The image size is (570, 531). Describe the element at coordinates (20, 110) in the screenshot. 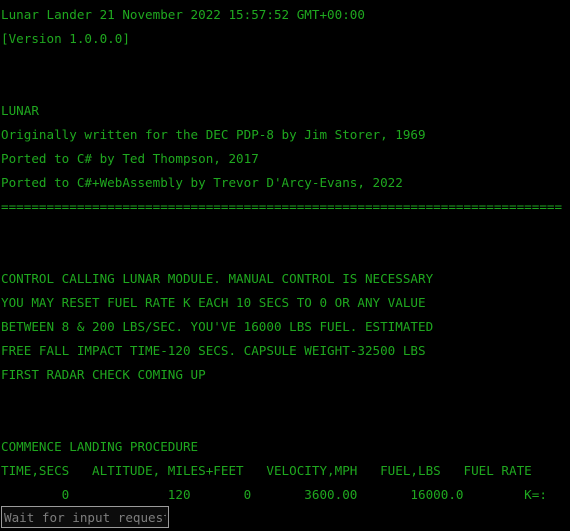

I see `program-name-label: LUNAR` at that location.